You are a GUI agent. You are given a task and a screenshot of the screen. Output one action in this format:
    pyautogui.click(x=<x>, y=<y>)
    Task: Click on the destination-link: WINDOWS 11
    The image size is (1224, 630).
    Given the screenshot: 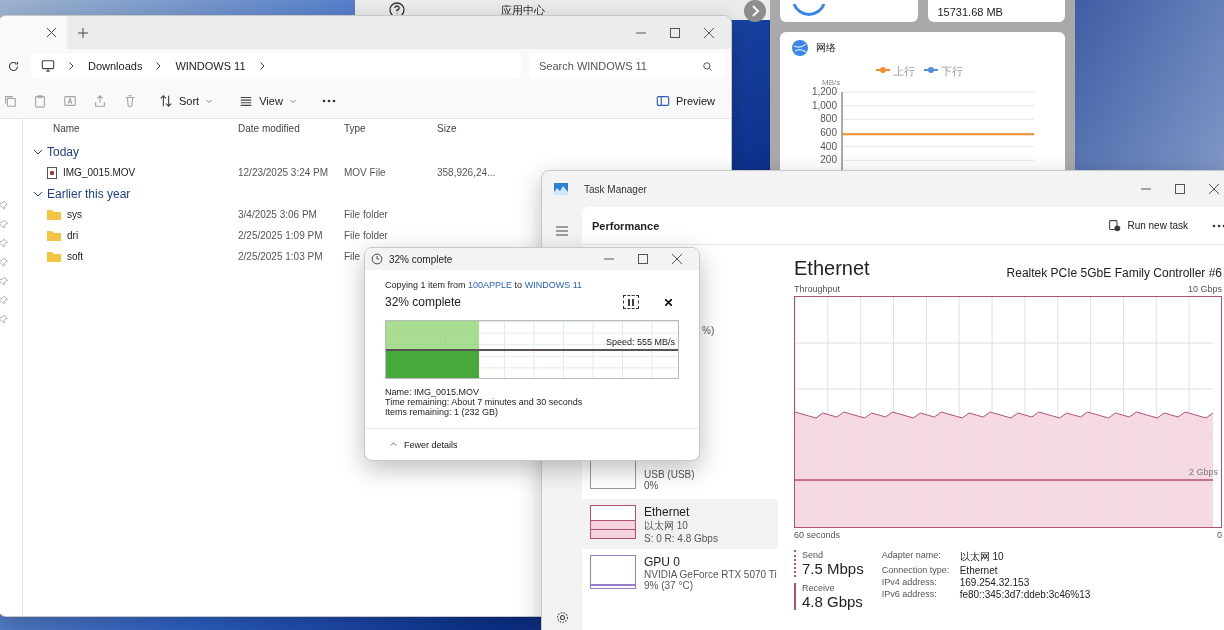 What is the action you would take?
    pyautogui.click(x=553, y=285)
    